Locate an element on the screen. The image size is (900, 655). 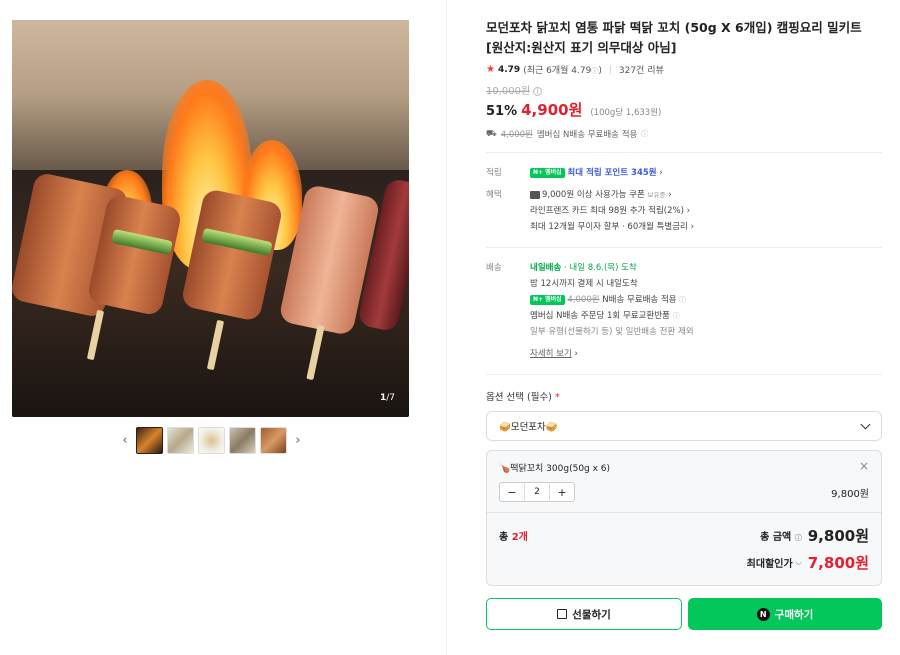
installment-line: 최대 12개월 무이자 할부 · 60개월 특별금리 › is located at coordinates (706, 227).